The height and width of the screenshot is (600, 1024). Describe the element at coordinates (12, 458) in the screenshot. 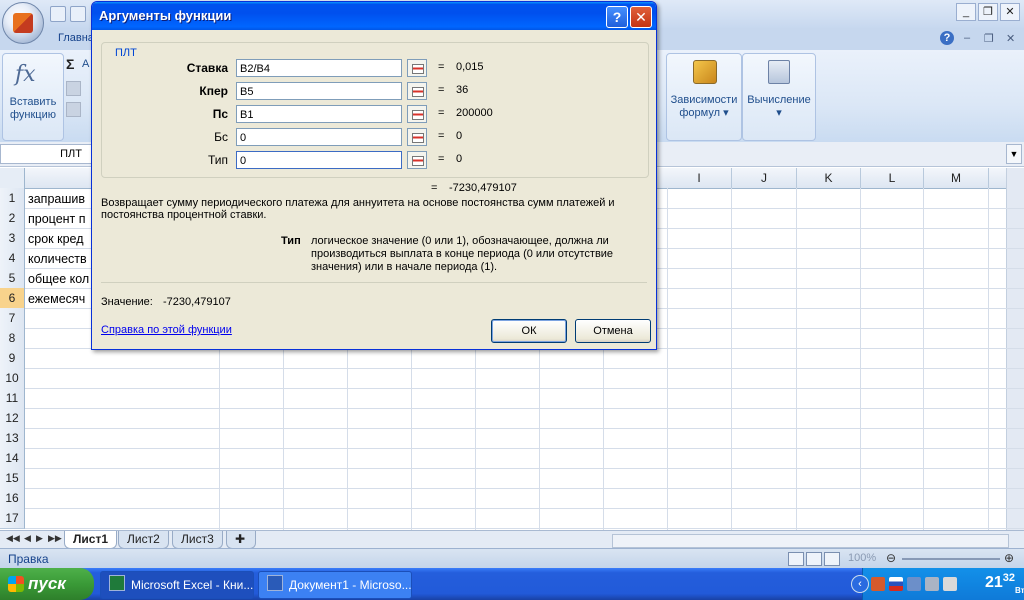

I see `row-header: 14` at that location.